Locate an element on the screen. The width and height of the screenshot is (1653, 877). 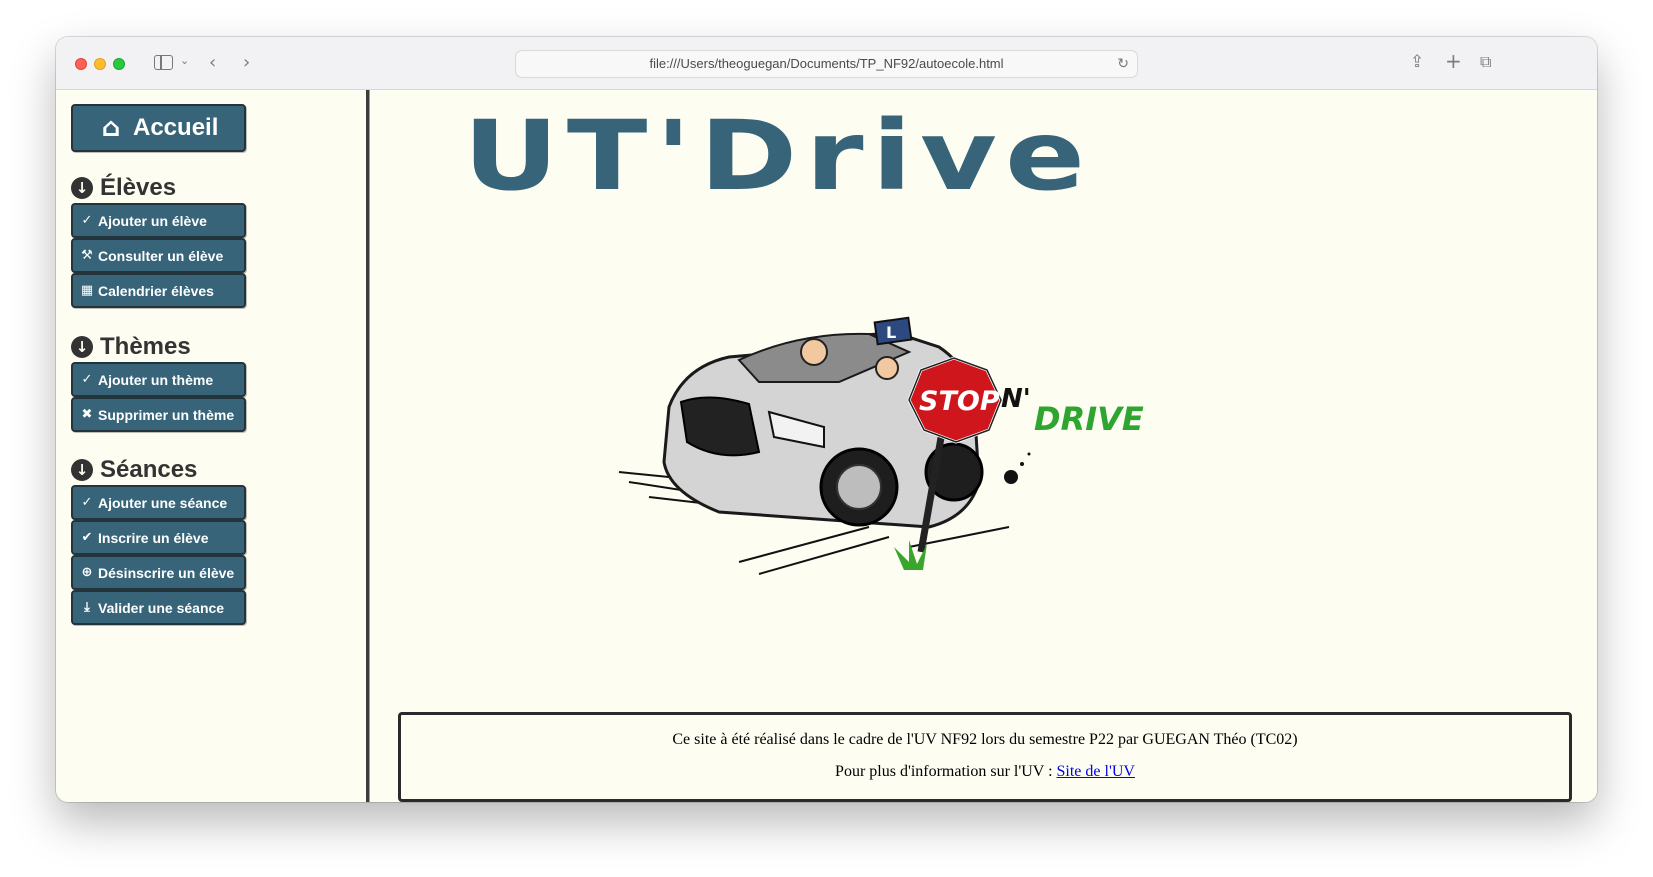
new-tab-icon: + is located at coordinates (1453, 61).